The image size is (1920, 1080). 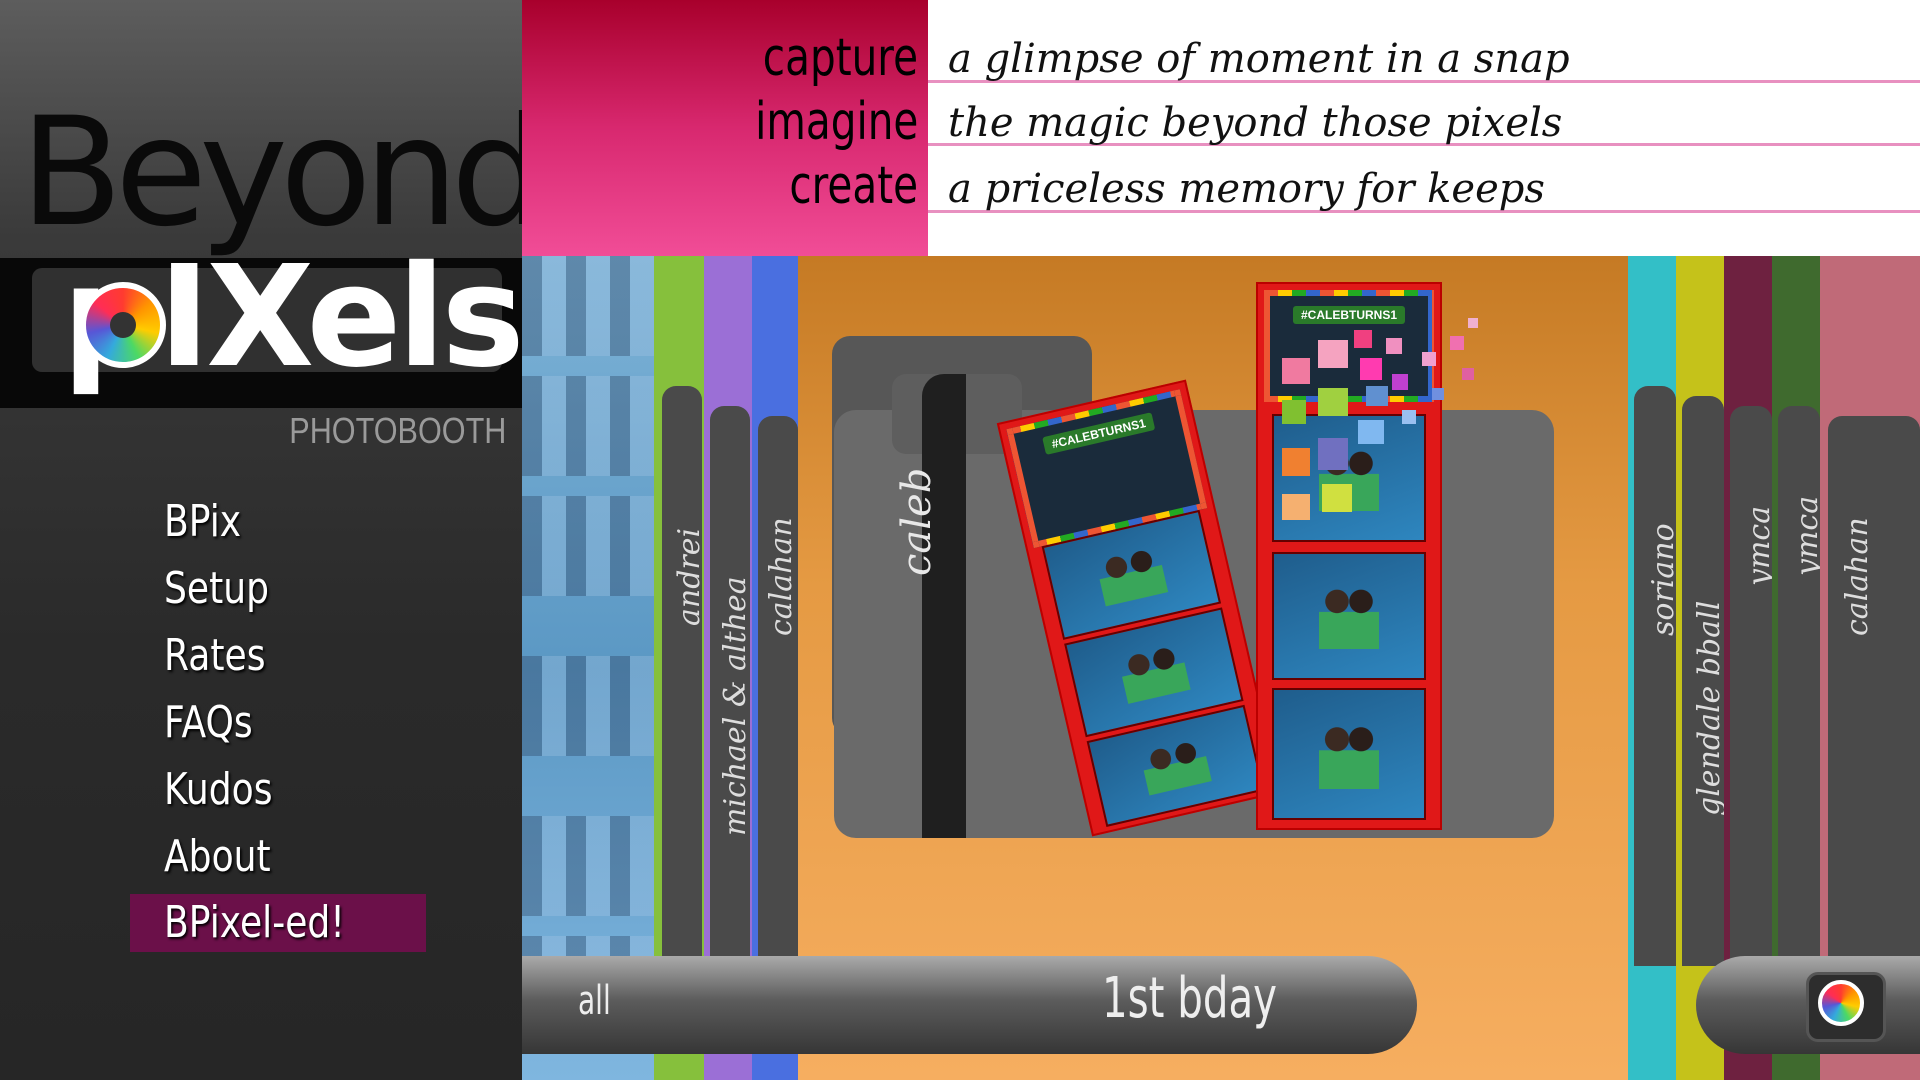 I want to click on filter-all-button: all, so click(x=594, y=1001).